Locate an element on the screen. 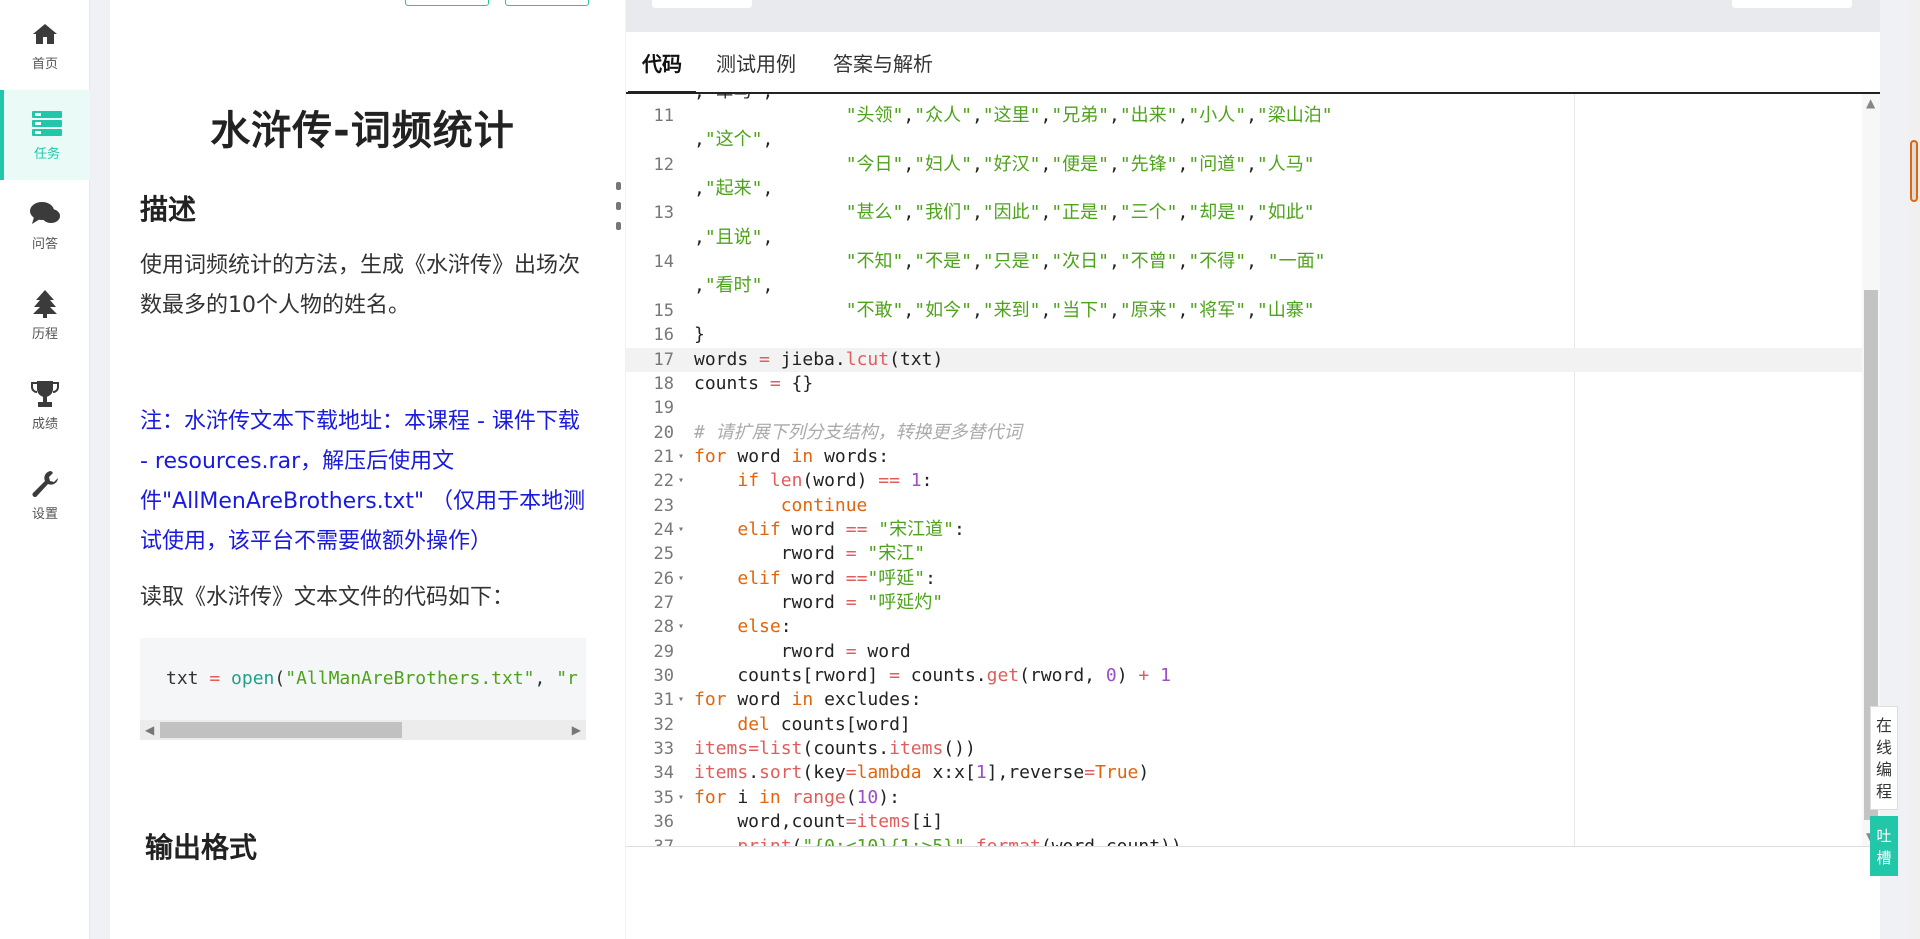  code-line: 21 ▾ for word in words: is located at coordinates (1244, 457).